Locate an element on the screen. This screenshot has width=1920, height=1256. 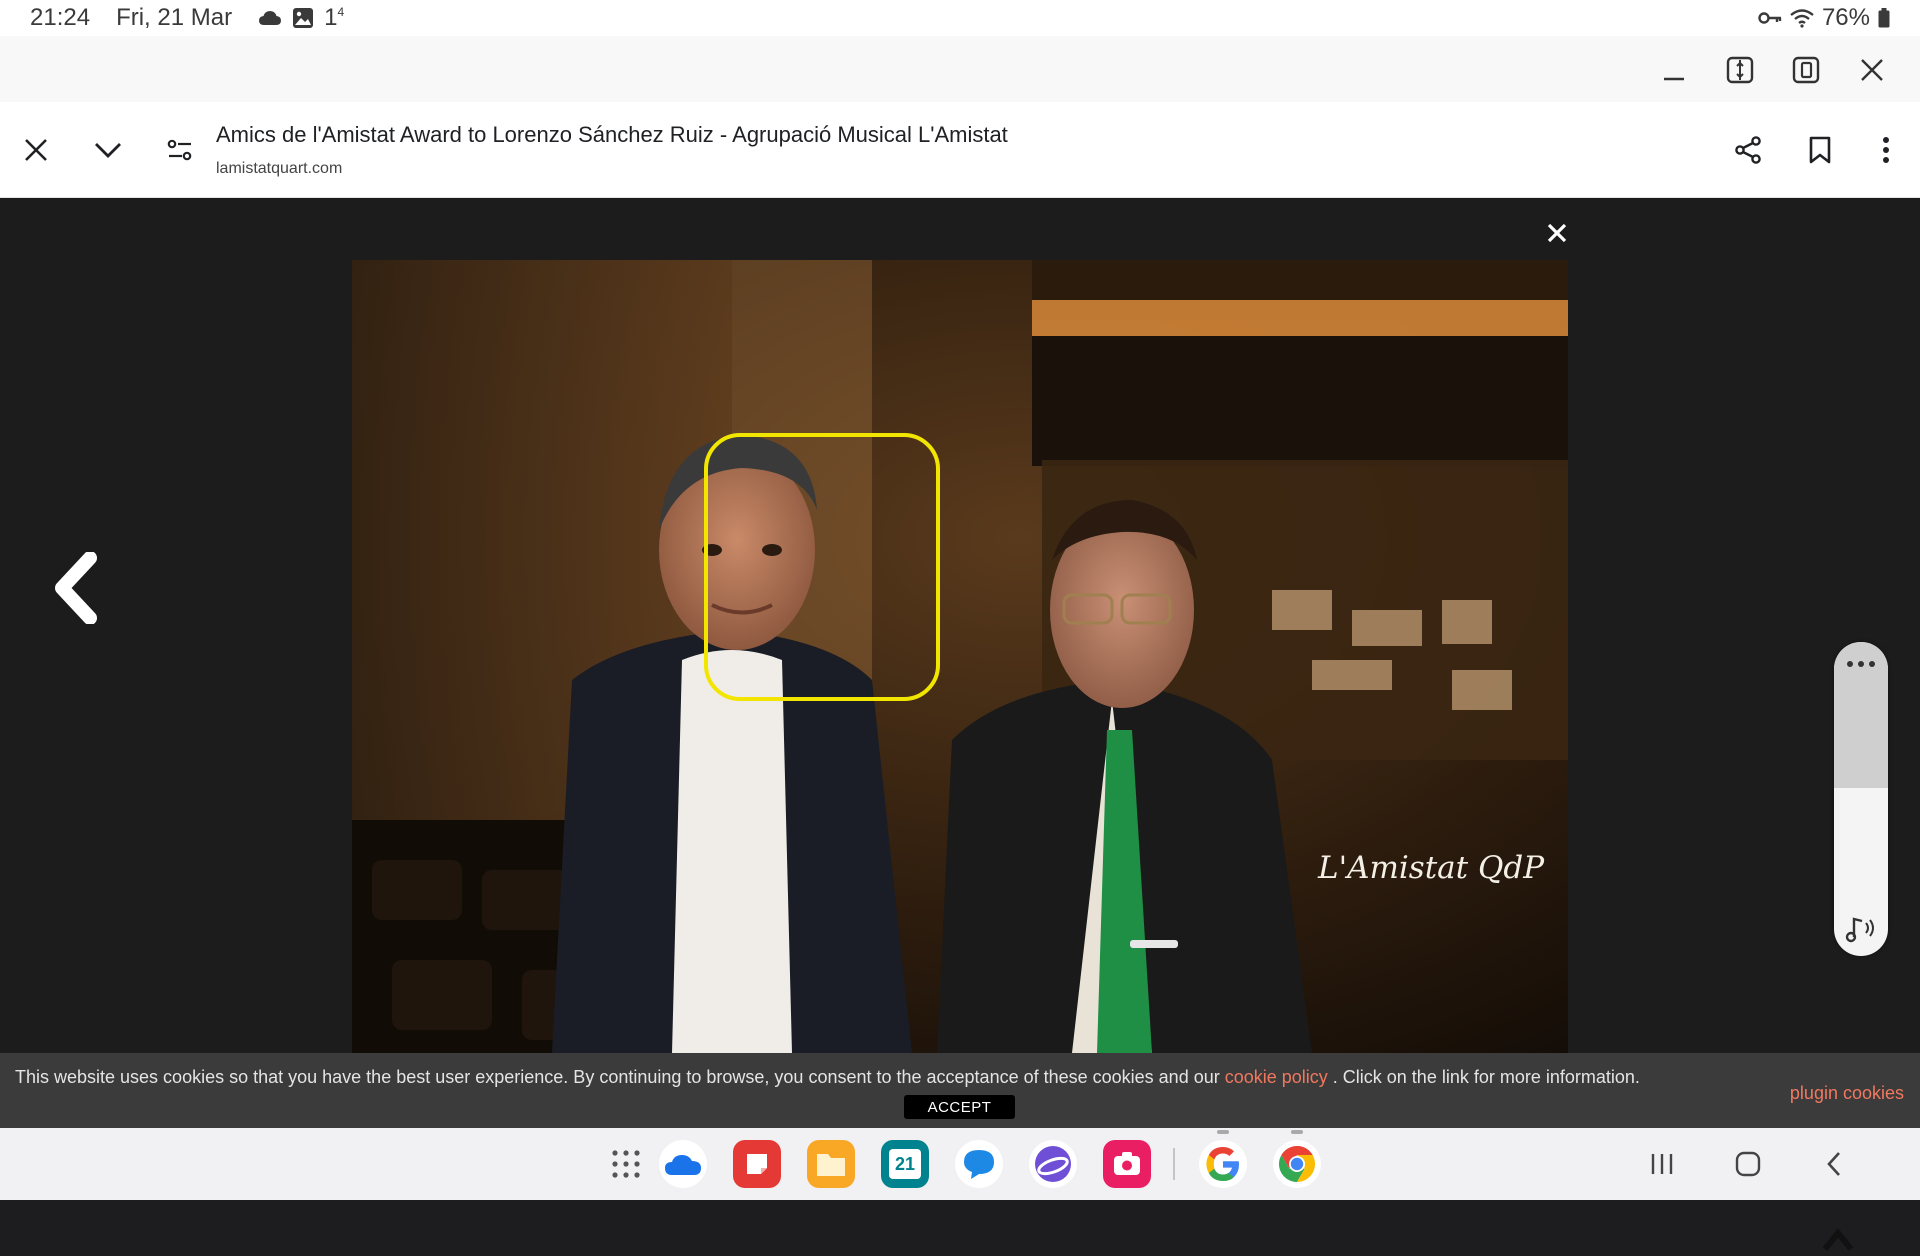
key-icon is located at coordinates (1770, 18).